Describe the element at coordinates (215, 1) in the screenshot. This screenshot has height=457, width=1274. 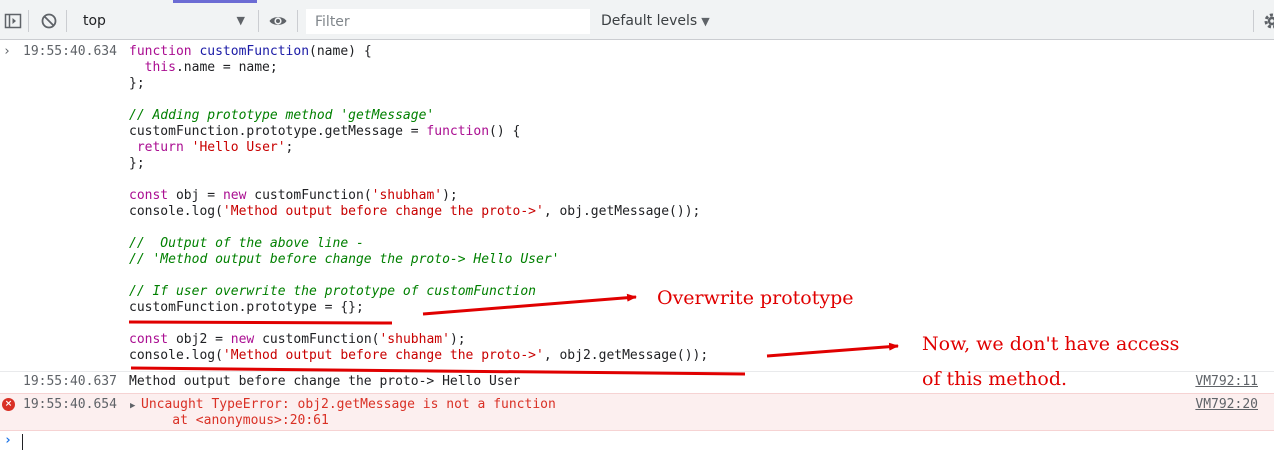
I see `active-tab-indicator` at that location.